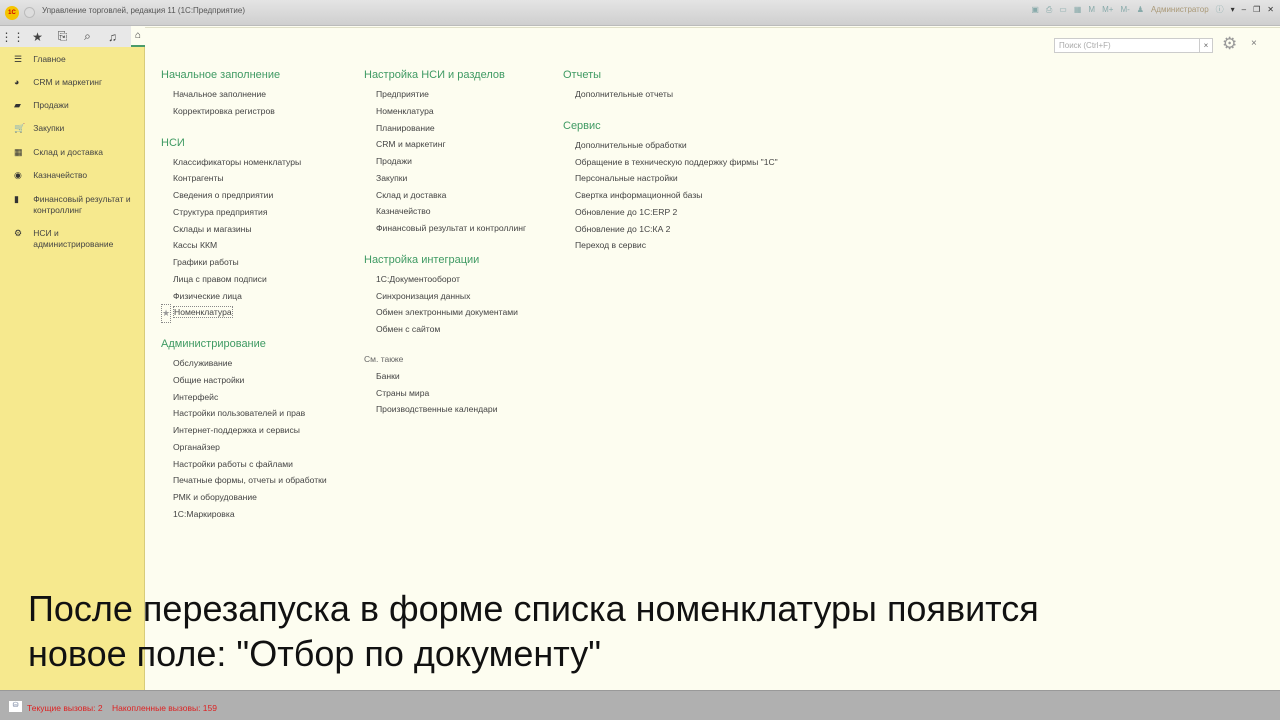 Image resolution: width=1280 pixels, height=720 pixels. Describe the element at coordinates (244, 162) in the screenshot. I see `menu-link: Классификаторы номенклатуры` at that location.